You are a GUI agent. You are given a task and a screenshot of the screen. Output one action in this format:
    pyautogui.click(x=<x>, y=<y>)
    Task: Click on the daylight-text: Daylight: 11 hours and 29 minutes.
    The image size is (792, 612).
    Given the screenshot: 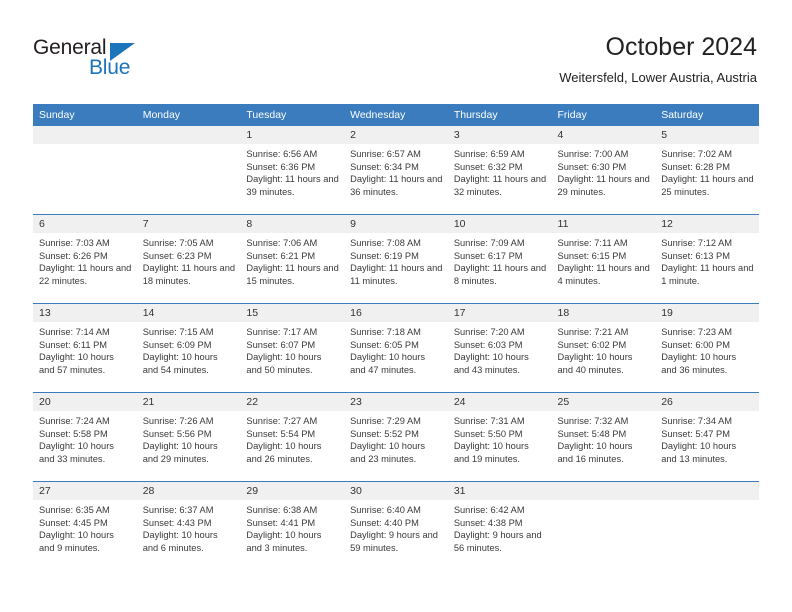 What is the action you would take?
    pyautogui.click(x=603, y=185)
    